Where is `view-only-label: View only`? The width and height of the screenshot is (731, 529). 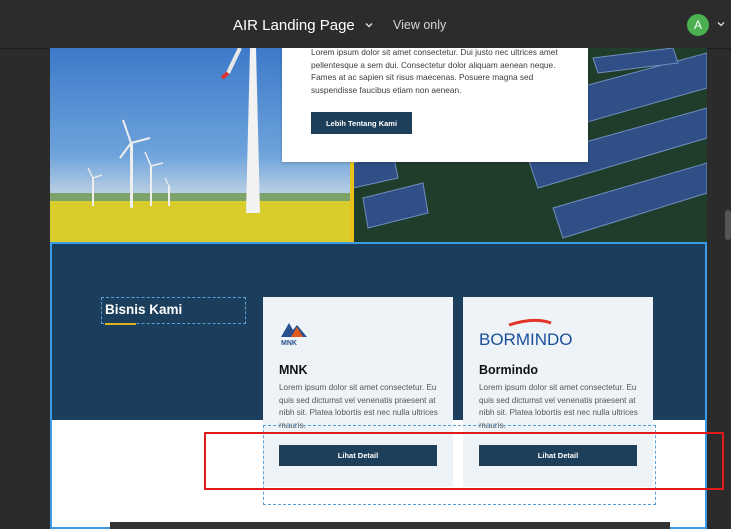
view-only-label: View only is located at coordinates (420, 25).